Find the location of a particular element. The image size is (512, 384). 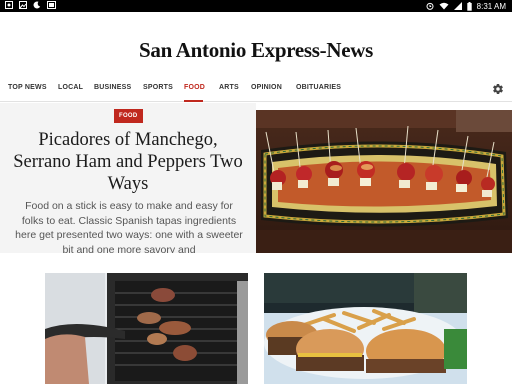

site-logo: San Antonio Express-News is located at coordinates (256, 50).